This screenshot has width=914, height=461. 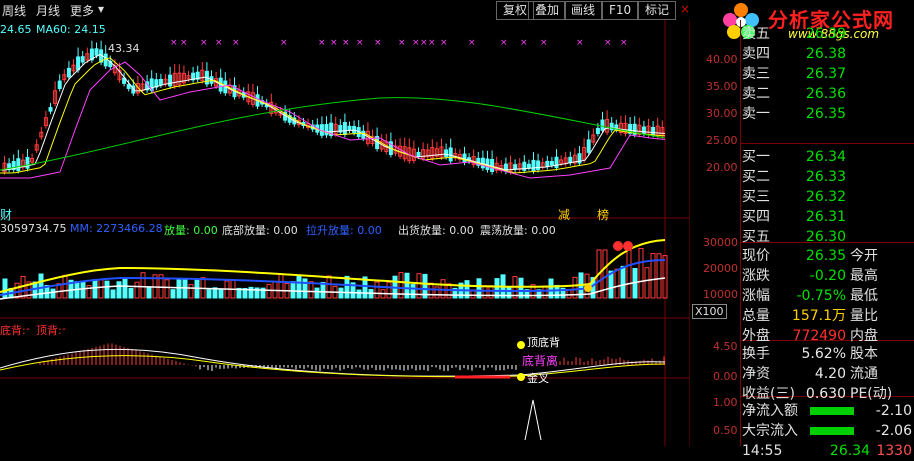 What do you see at coordinates (849, 451) in the screenshot?
I see `tick-price: 26.34` at bounding box center [849, 451].